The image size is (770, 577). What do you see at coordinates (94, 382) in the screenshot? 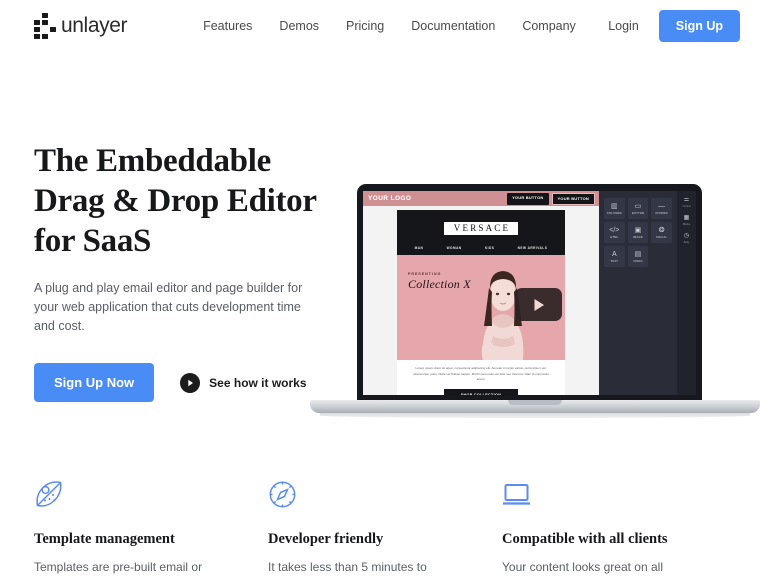
I see `signup-now-button: Sign Up Now` at bounding box center [94, 382].